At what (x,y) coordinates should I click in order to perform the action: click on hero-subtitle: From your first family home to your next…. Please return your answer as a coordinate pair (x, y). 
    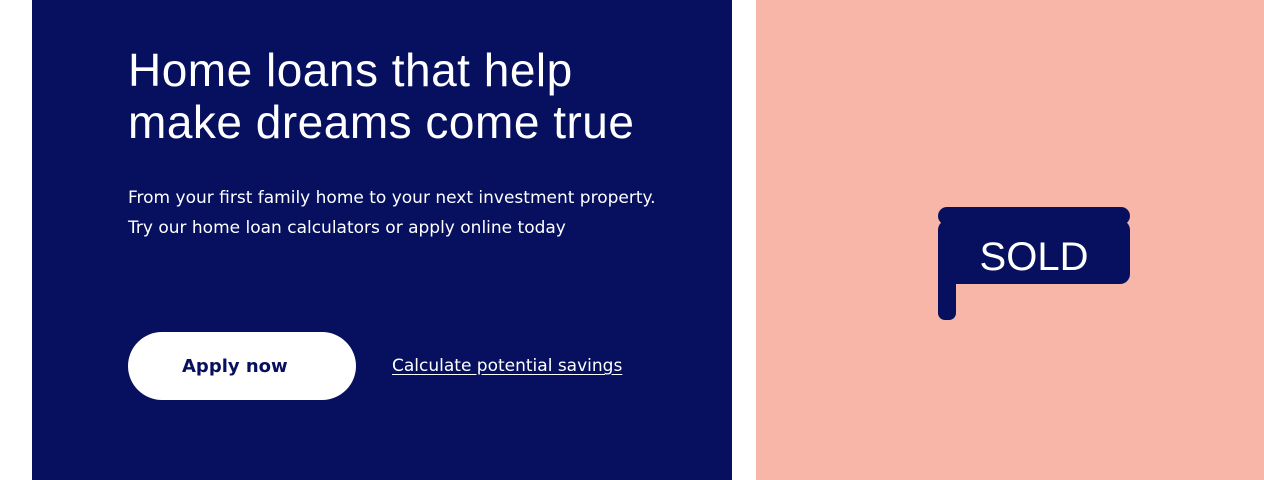
    Looking at the image, I should click on (392, 213).